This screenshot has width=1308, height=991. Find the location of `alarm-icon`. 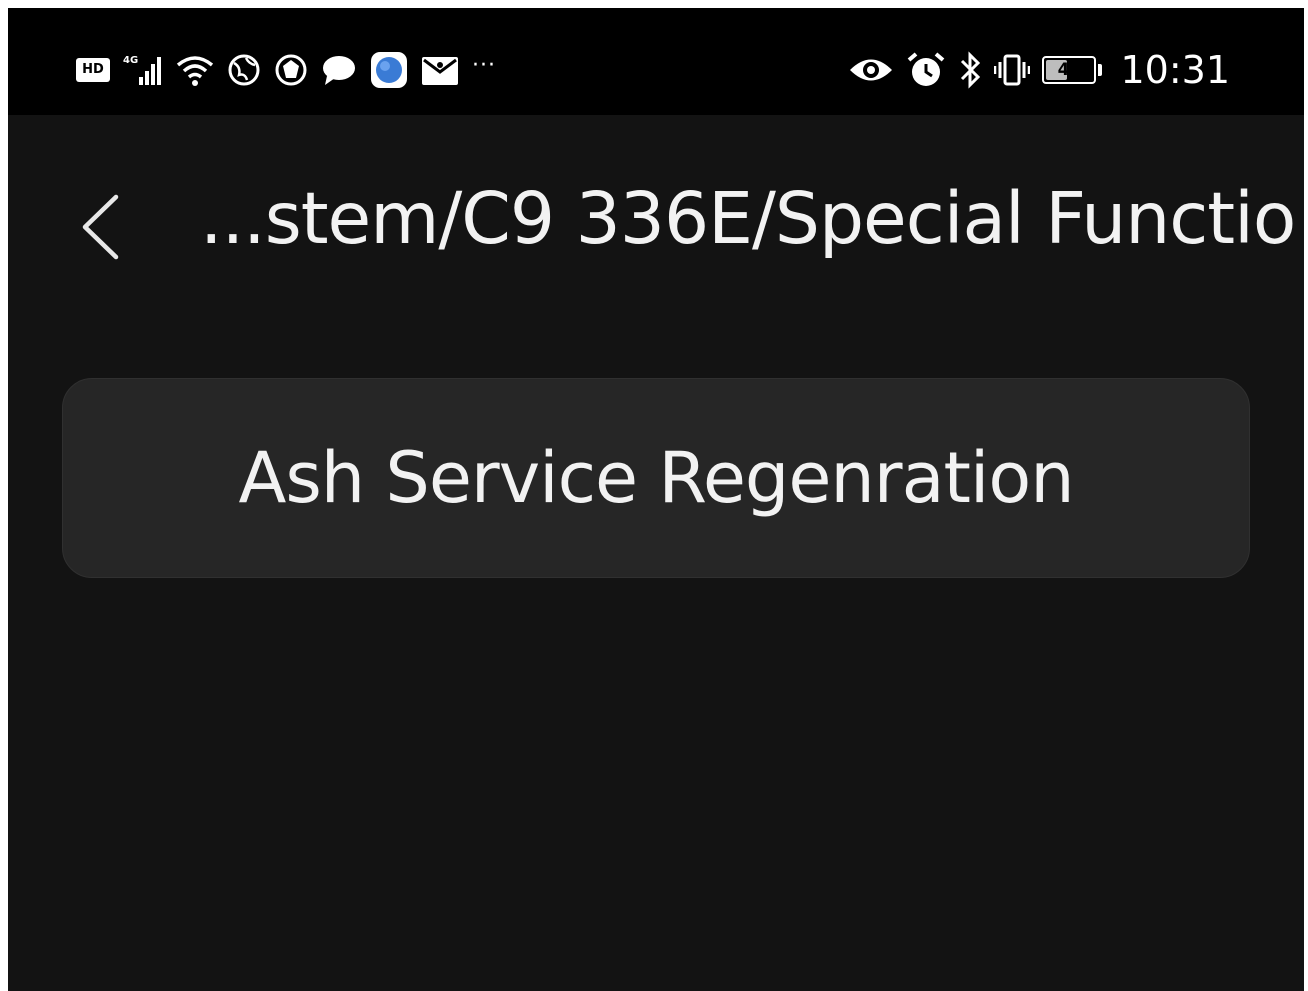

alarm-icon is located at coordinates (926, 70).